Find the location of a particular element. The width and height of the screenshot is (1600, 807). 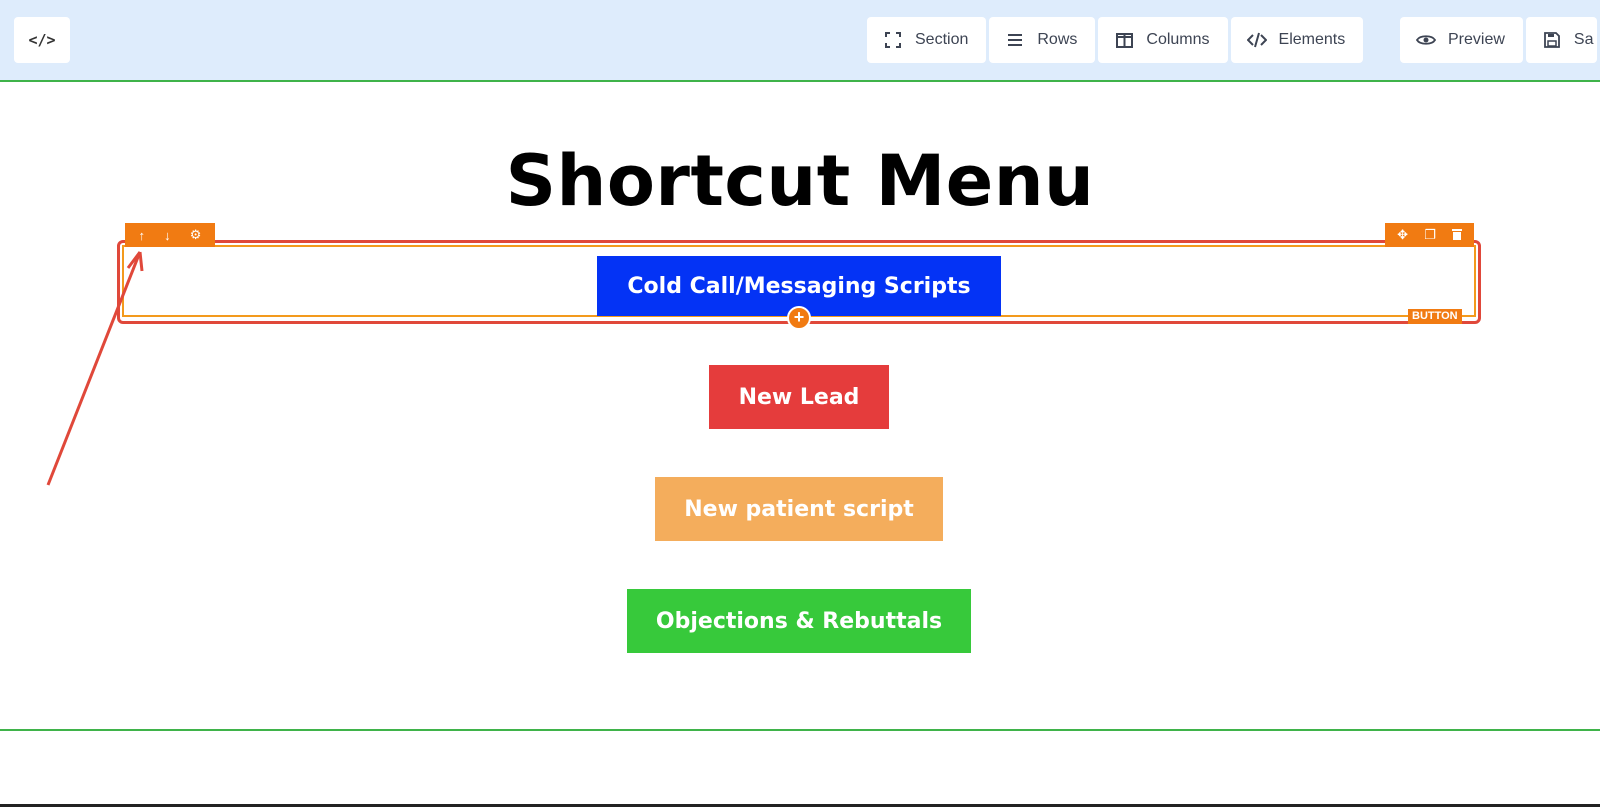

rows-button: Rows is located at coordinates (1042, 40).